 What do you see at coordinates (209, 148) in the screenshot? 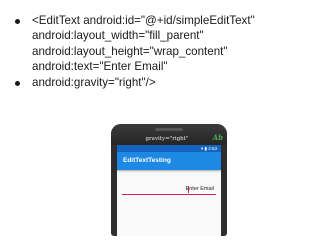
I see `status-icons: ▾ ▮ 2:53` at bounding box center [209, 148].